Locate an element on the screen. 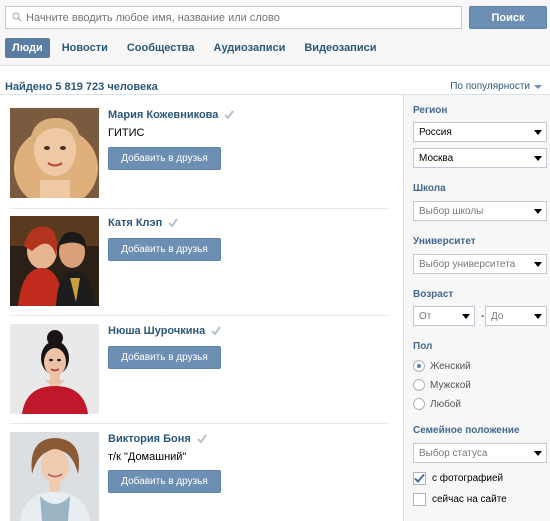  results-count: Найдено 5 819 723 человека is located at coordinates (81, 87).